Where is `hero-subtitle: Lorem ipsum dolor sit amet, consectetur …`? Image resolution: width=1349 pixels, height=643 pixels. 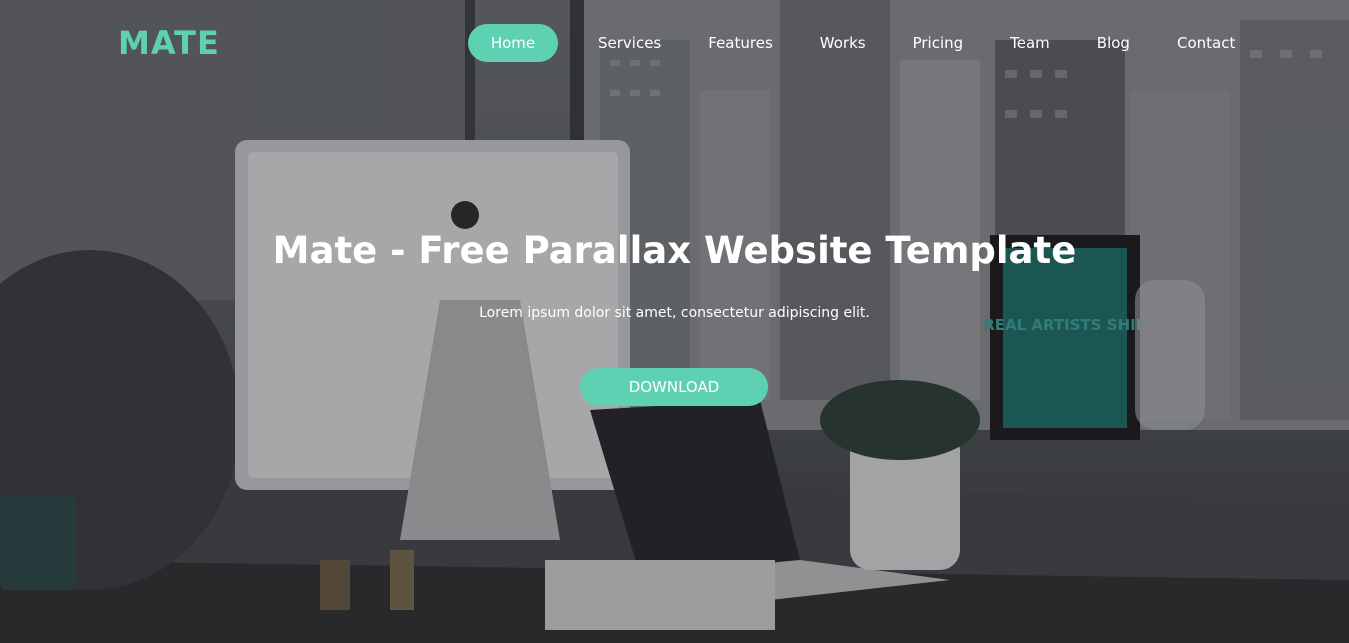
hero-subtitle: Lorem ipsum dolor sit amet, consectetur … is located at coordinates (674, 313).